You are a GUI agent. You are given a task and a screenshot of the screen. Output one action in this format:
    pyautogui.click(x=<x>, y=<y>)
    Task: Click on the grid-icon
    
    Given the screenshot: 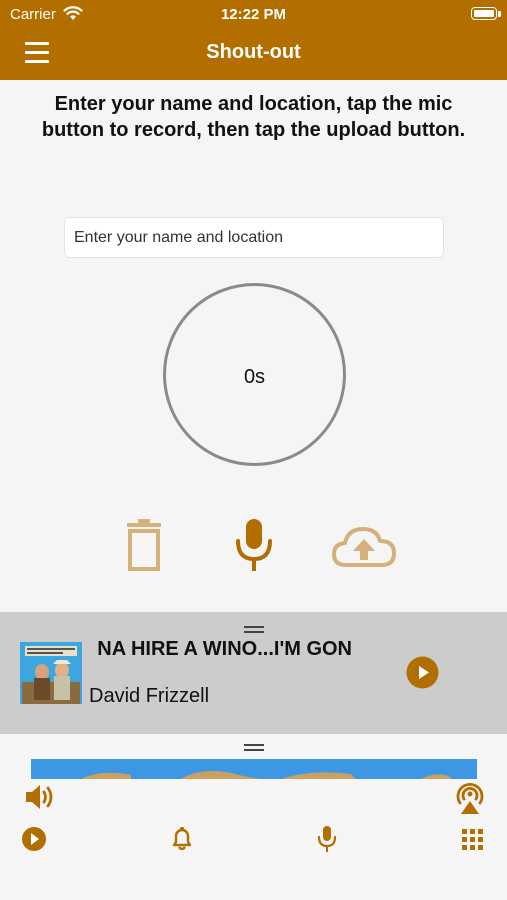 What is the action you would take?
    pyautogui.click(x=472, y=839)
    